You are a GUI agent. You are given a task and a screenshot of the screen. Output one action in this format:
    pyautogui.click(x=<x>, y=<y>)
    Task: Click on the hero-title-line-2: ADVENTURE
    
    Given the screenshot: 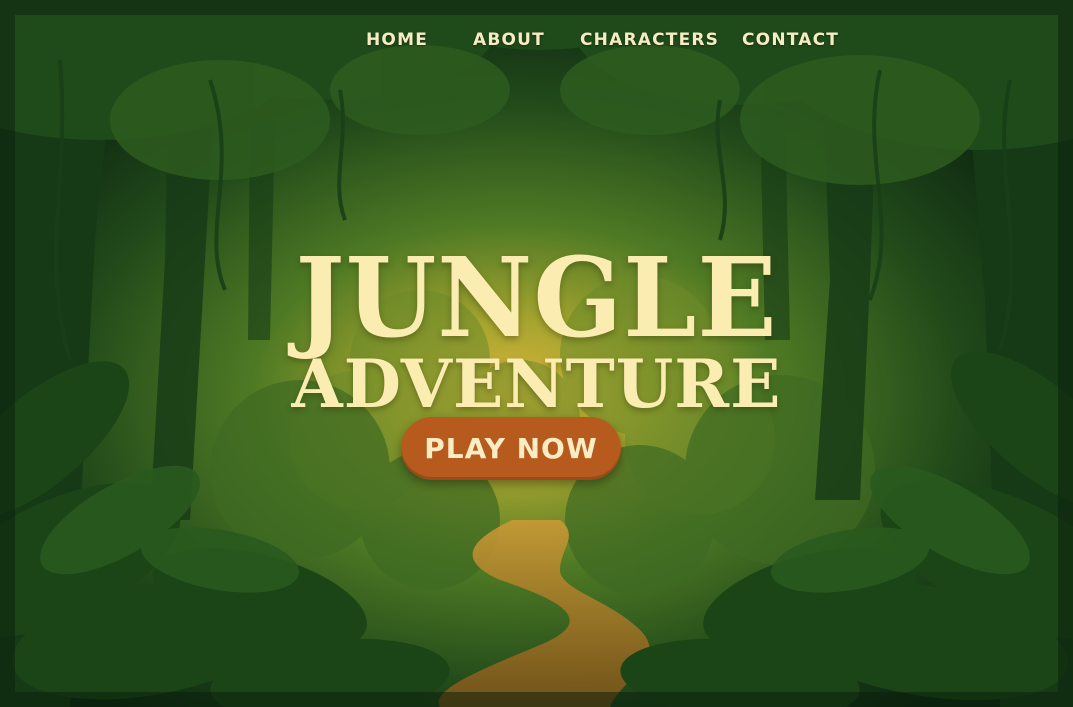 What is the action you would take?
    pyautogui.click(x=536, y=383)
    